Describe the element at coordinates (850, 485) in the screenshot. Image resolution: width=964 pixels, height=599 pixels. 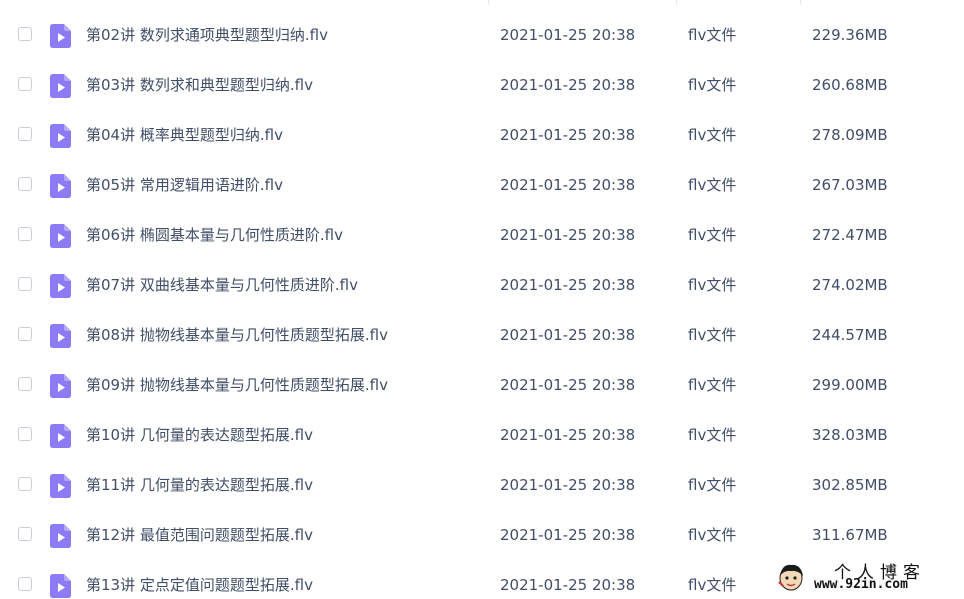
I see `file-size: 302.85MB` at that location.